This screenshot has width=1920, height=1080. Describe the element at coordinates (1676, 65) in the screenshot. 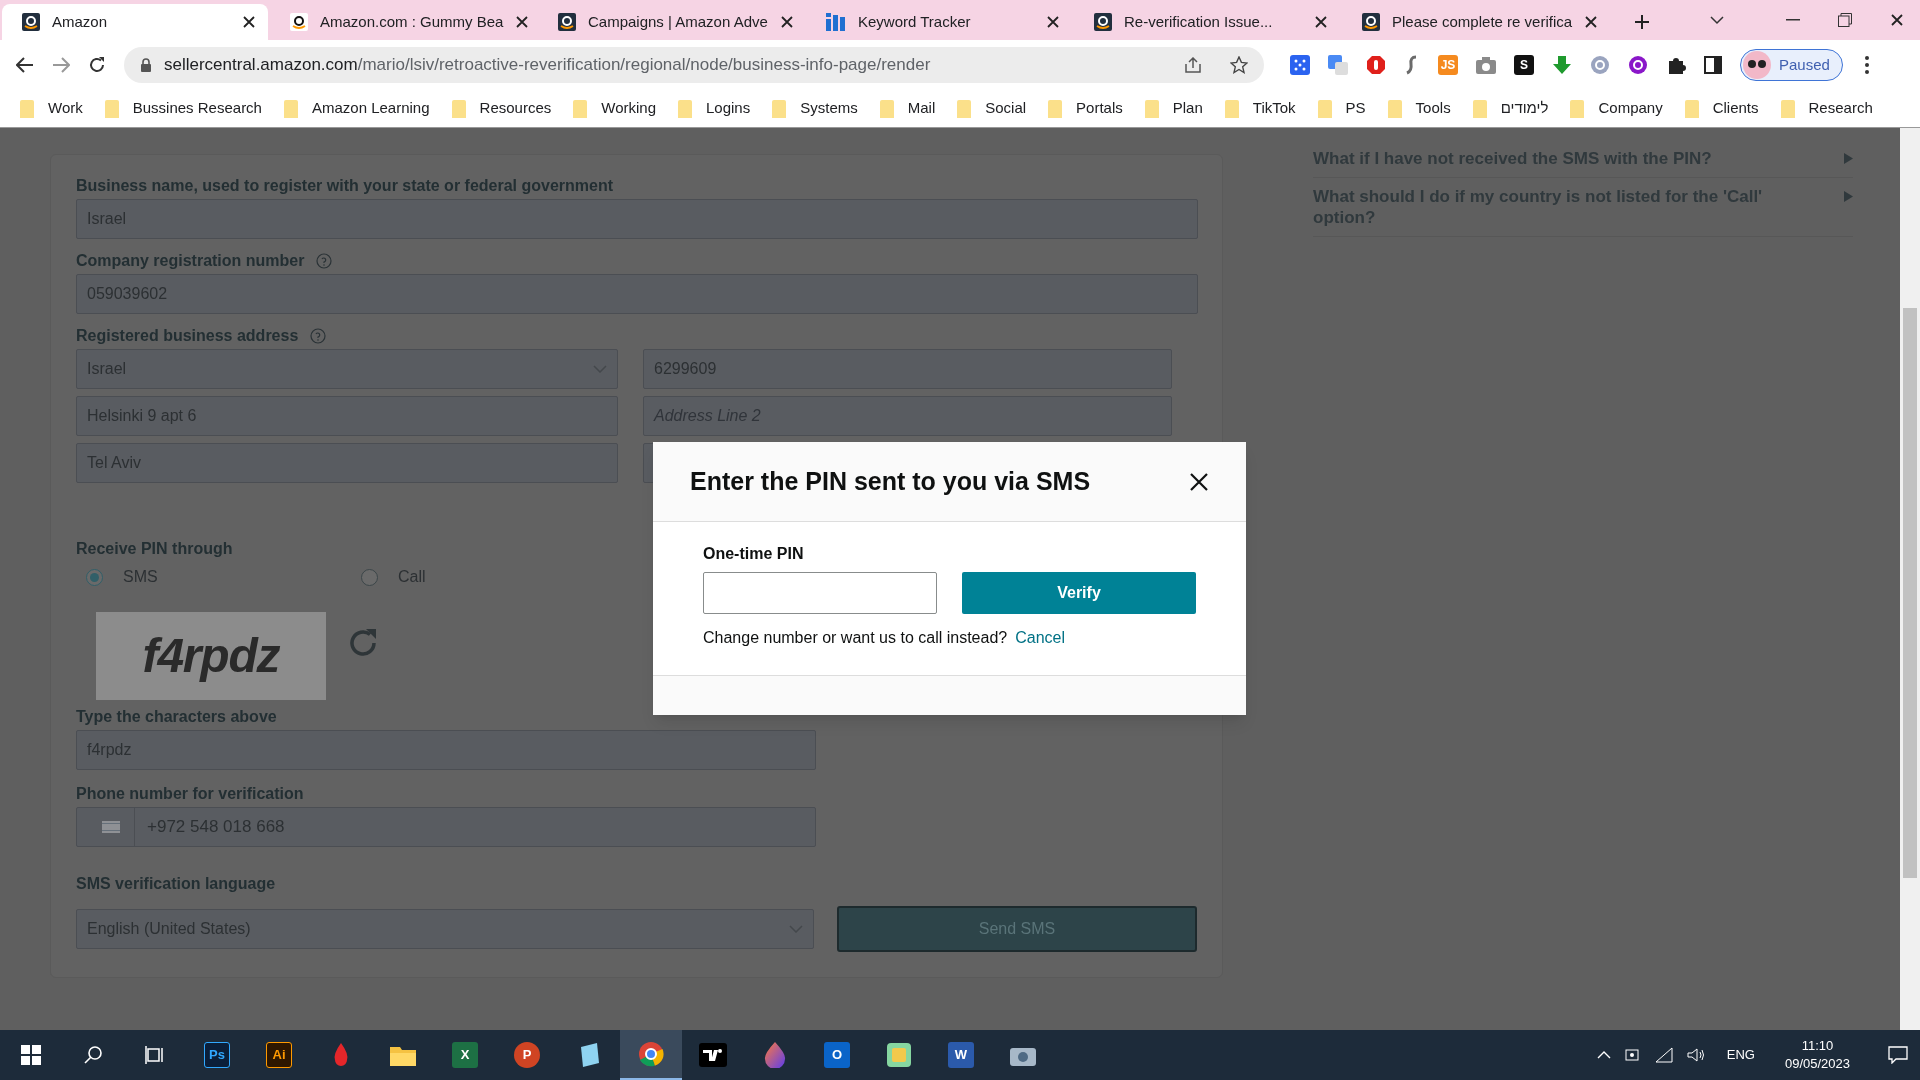

I see `puzzle-icon` at that location.